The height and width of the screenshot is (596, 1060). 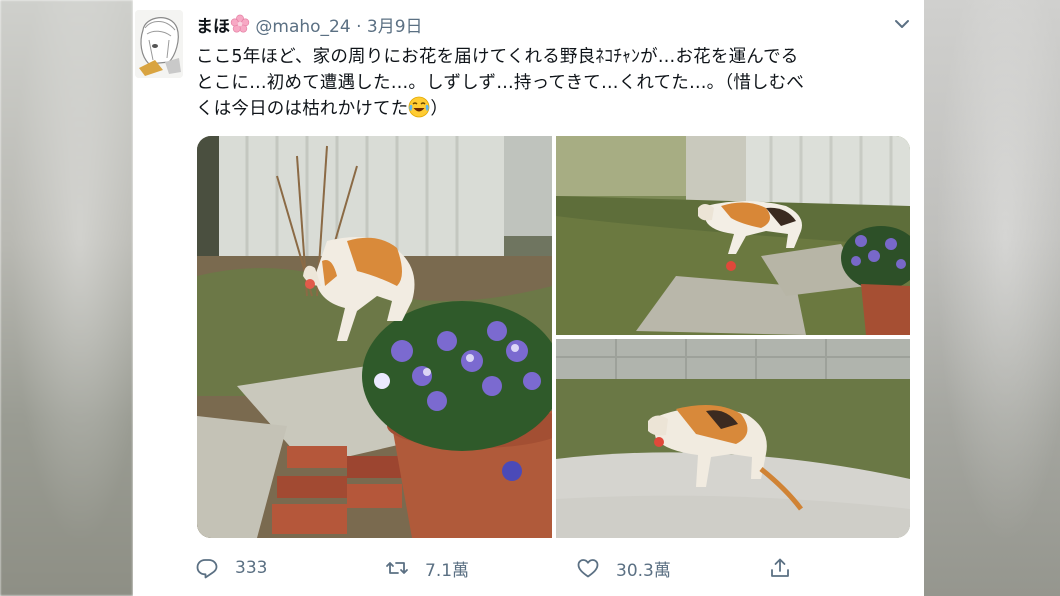 What do you see at coordinates (733, 235) in the screenshot?
I see `photo-cat-on-grass` at bounding box center [733, 235].